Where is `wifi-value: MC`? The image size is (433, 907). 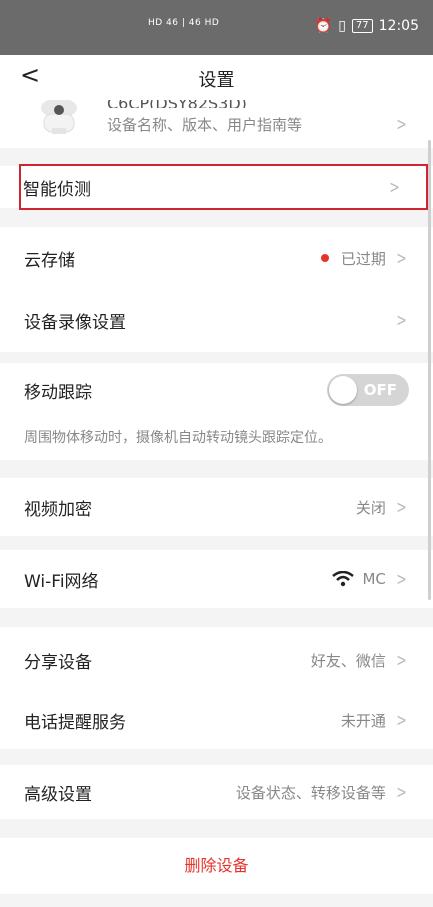 wifi-value: MC is located at coordinates (374, 579).